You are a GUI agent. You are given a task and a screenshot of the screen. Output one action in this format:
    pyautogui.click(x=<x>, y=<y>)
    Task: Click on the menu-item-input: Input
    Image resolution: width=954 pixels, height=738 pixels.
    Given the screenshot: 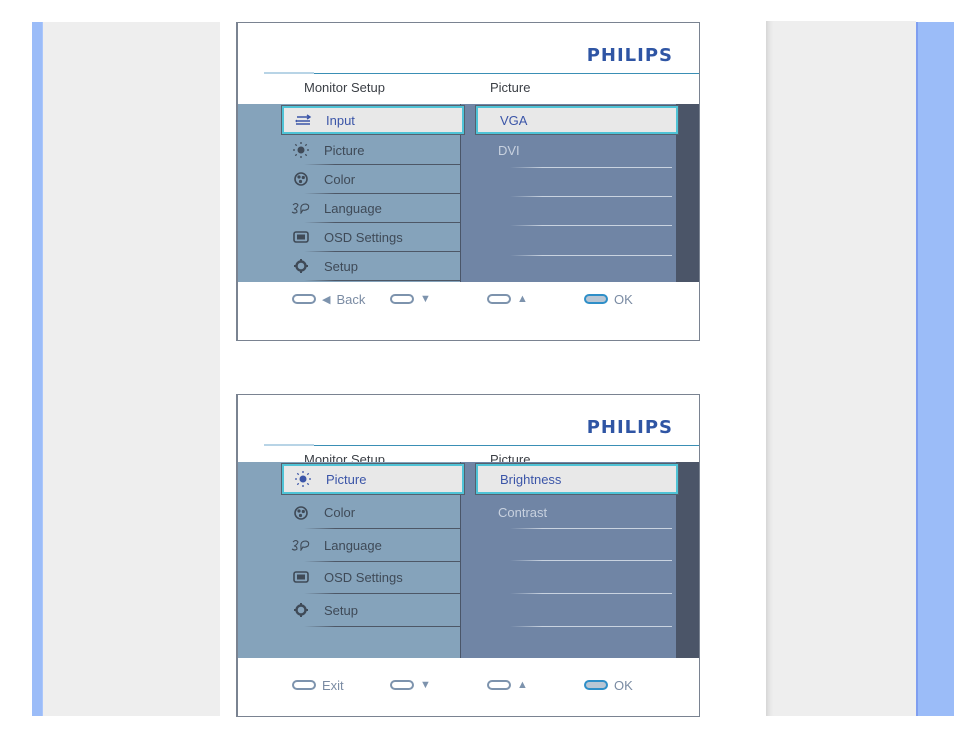 What is the action you would take?
    pyautogui.click(x=373, y=120)
    